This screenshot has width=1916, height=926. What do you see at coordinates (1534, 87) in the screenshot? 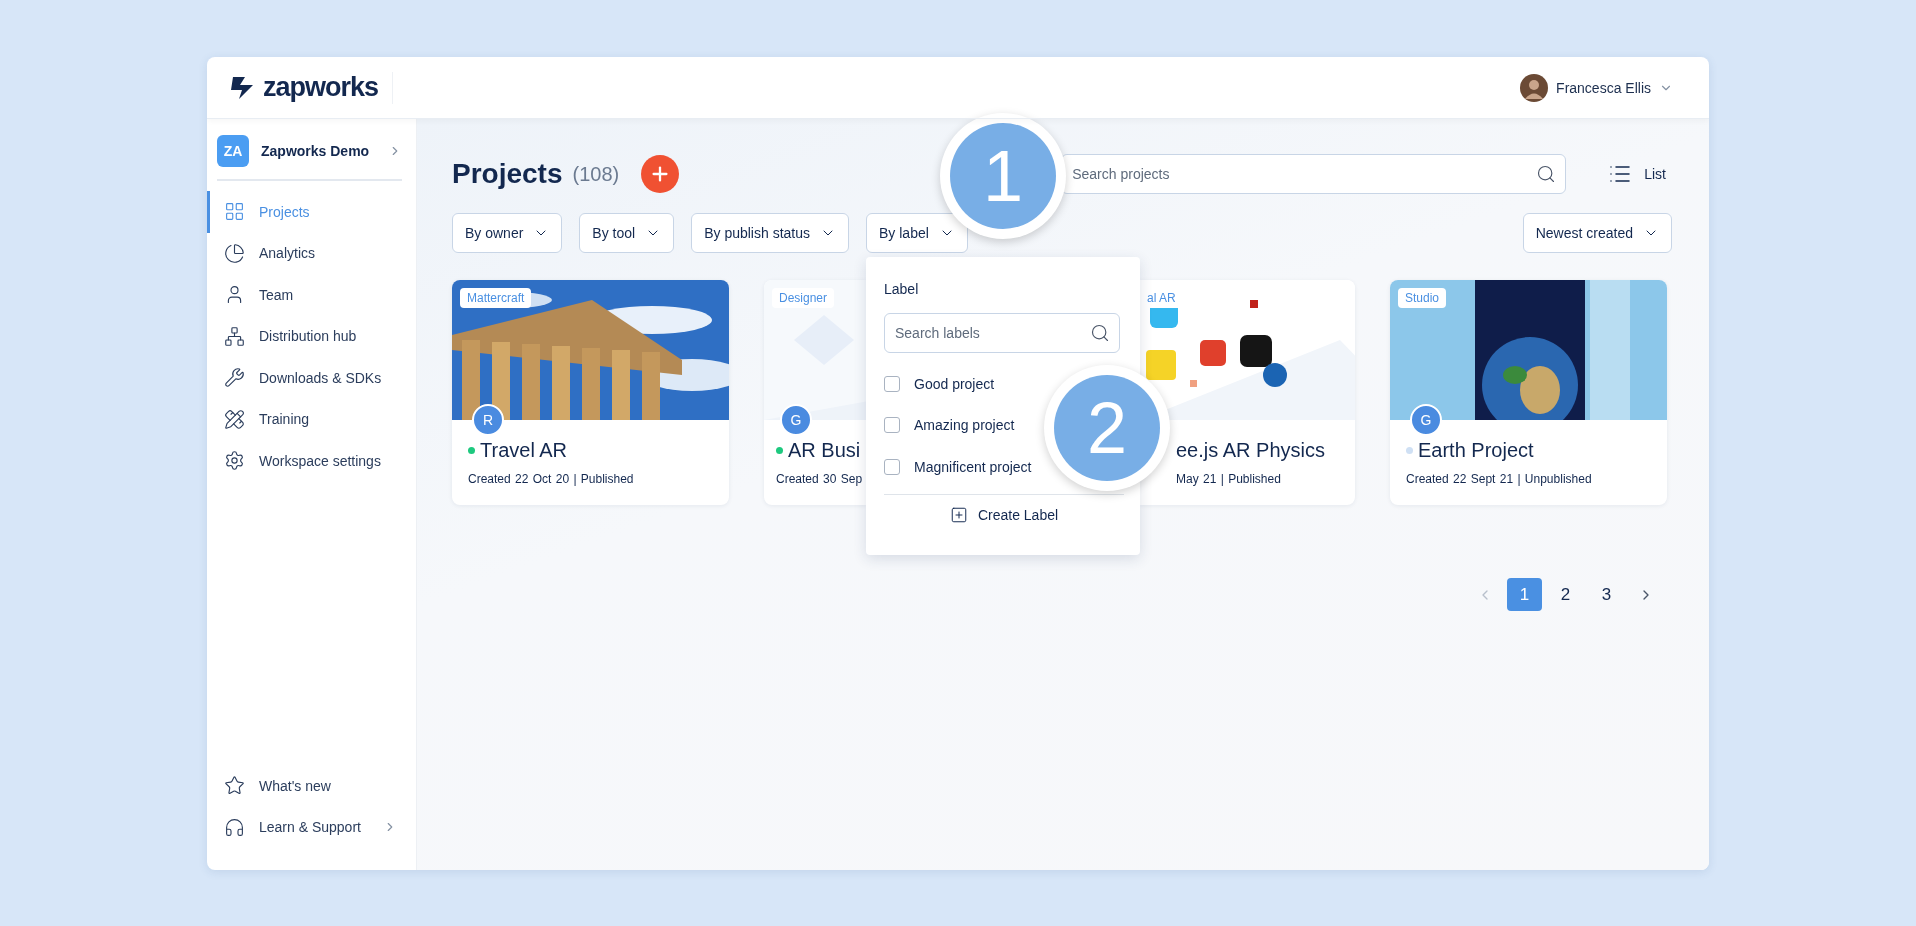
I see `avatar-icon` at bounding box center [1534, 87].